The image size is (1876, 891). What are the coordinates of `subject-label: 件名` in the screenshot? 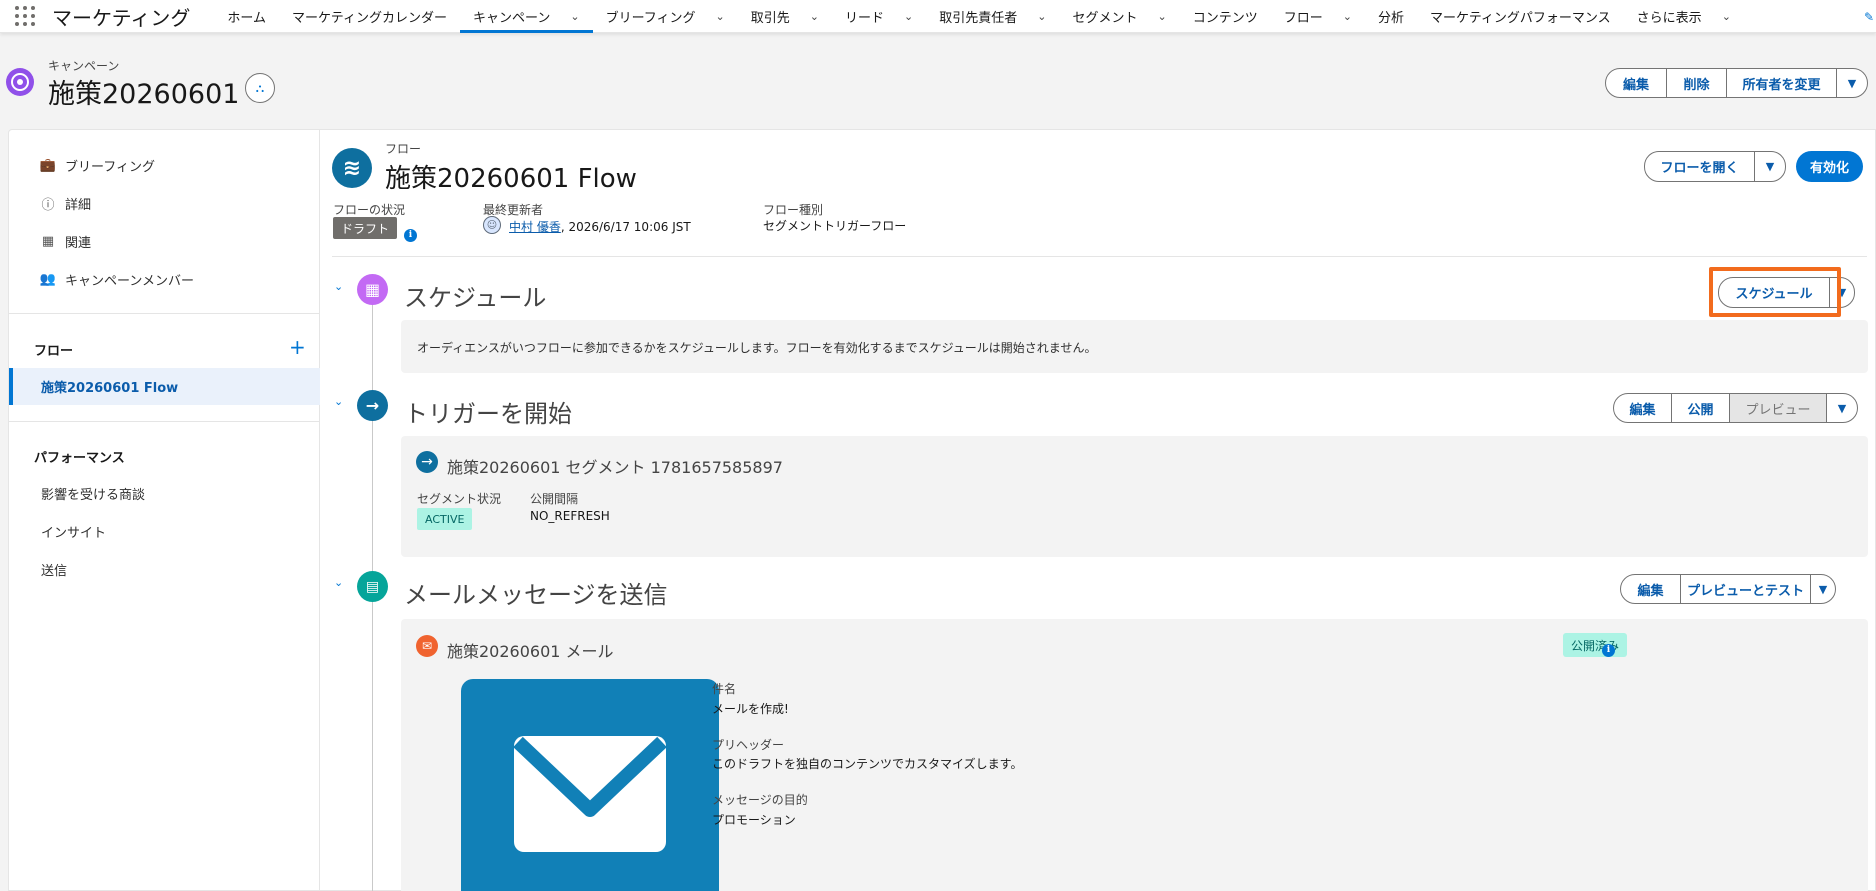 It's located at (724, 689).